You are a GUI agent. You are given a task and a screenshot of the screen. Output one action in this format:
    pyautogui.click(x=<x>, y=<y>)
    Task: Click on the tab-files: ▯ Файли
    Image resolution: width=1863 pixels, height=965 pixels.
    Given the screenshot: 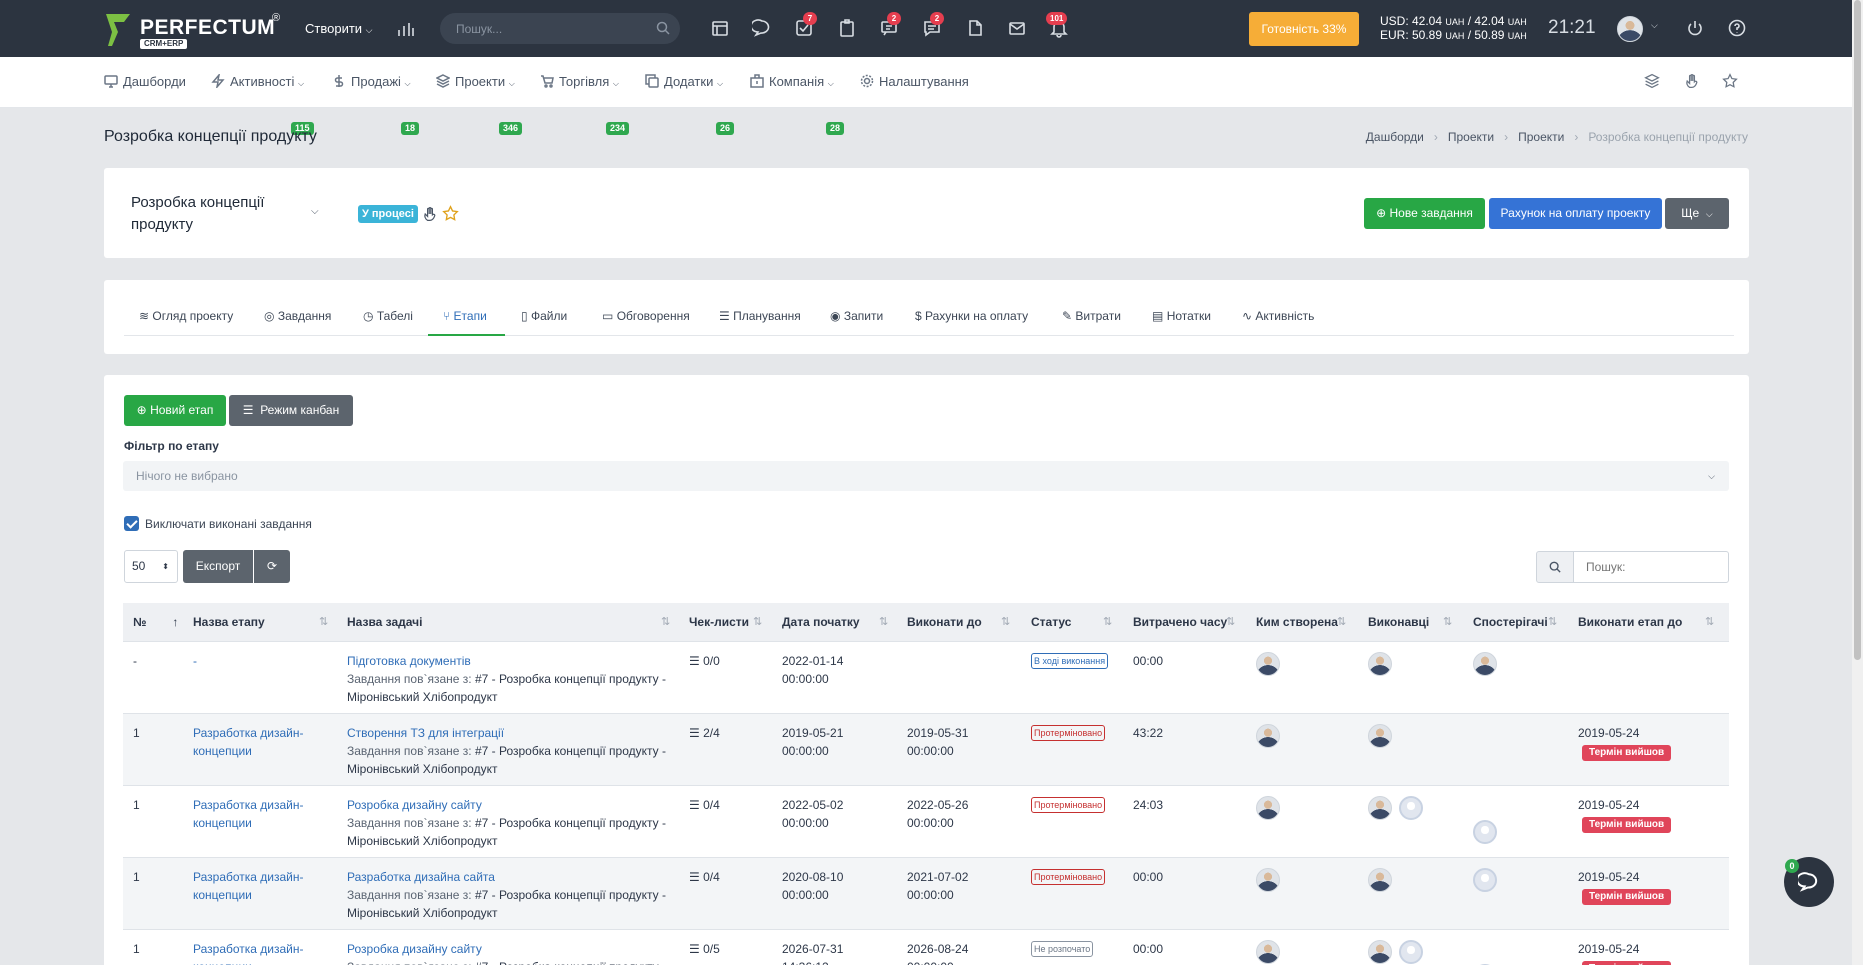 What is the action you would take?
    pyautogui.click(x=544, y=316)
    